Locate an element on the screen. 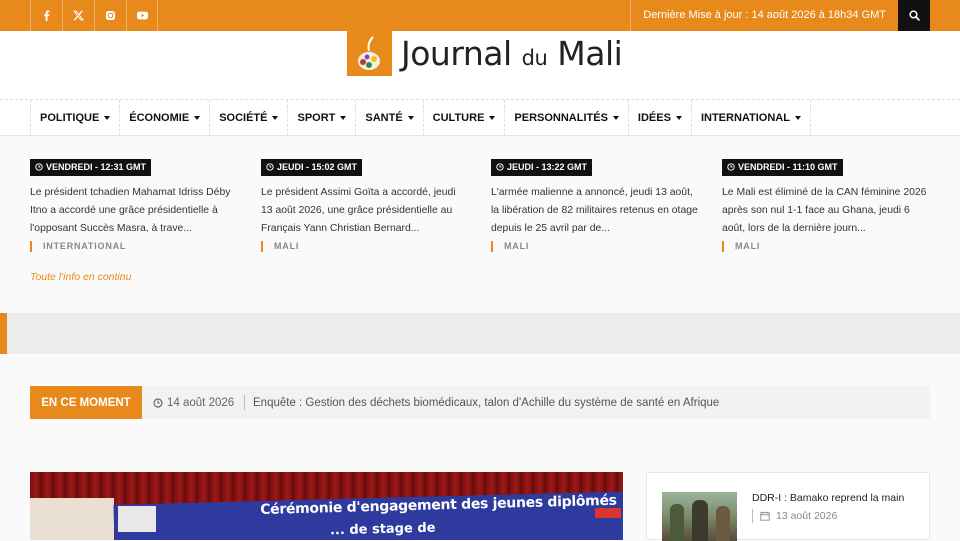 Image resolution: width=960 pixels, height=541 pixels. nav-label: SPORT is located at coordinates (316, 118).